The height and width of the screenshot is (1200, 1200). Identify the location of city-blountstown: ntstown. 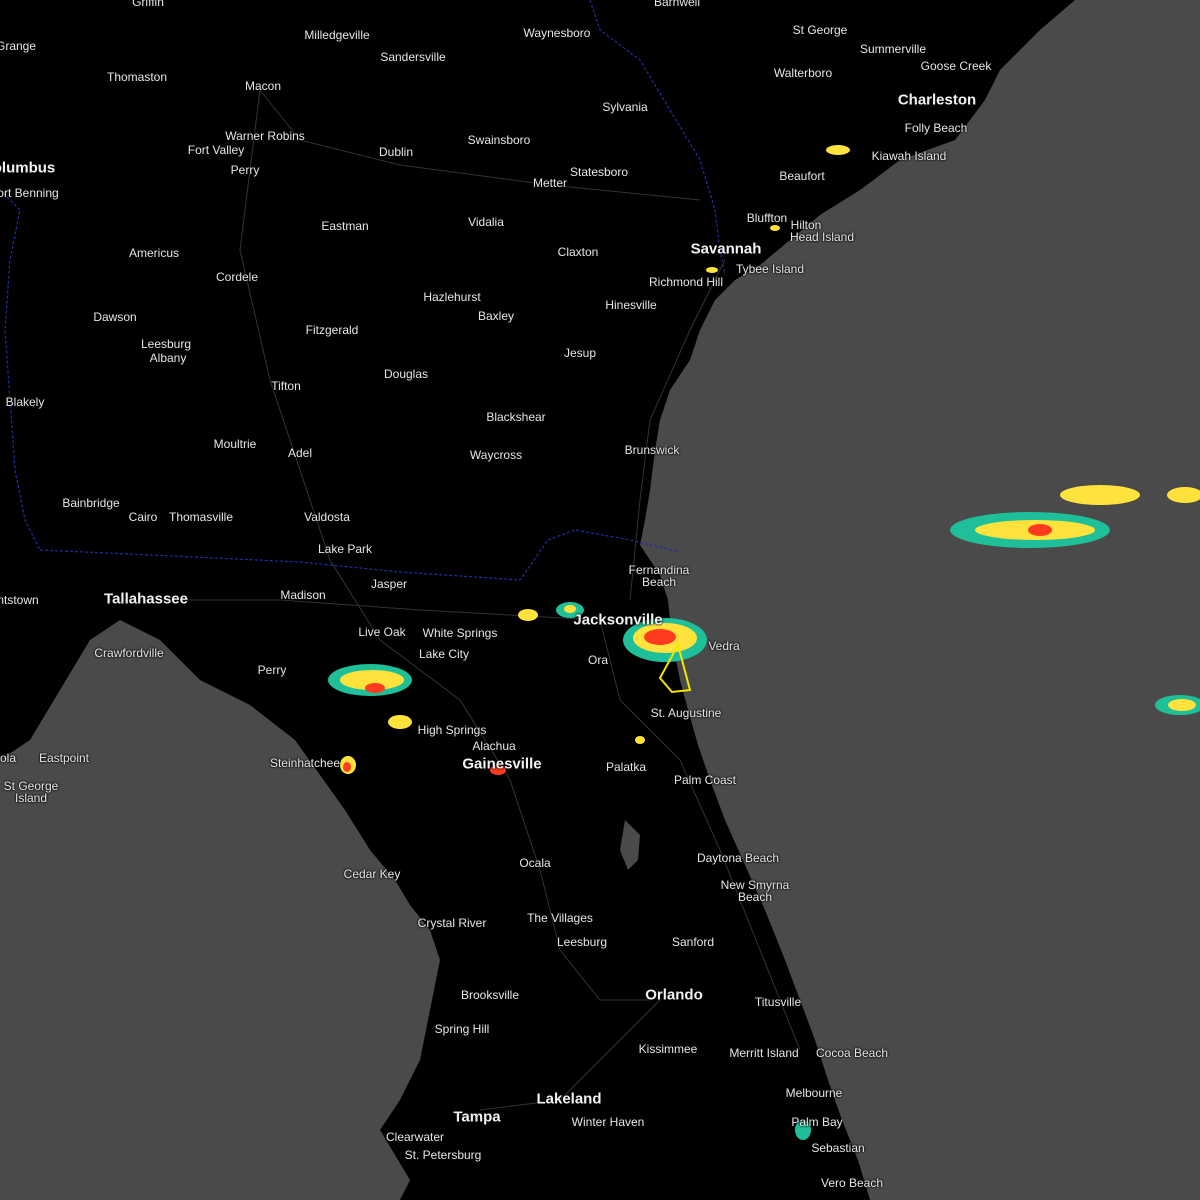
(19, 600).